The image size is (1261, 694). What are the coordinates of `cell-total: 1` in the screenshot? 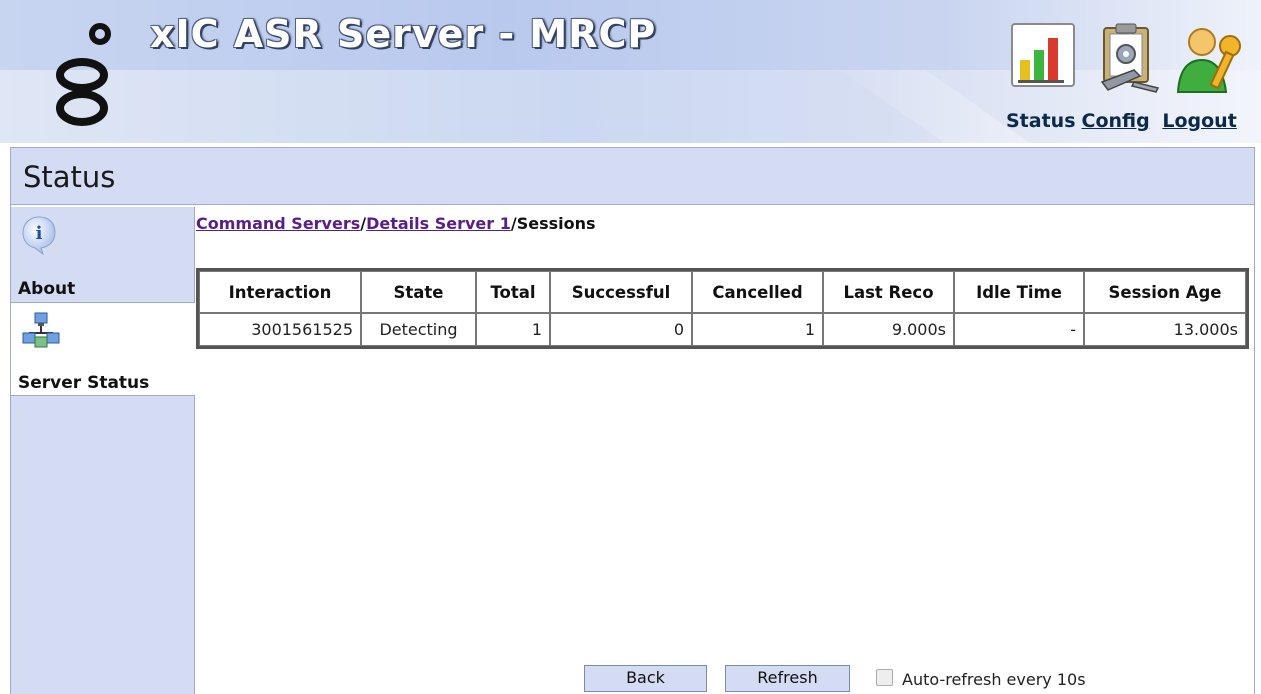 It's located at (513, 329).